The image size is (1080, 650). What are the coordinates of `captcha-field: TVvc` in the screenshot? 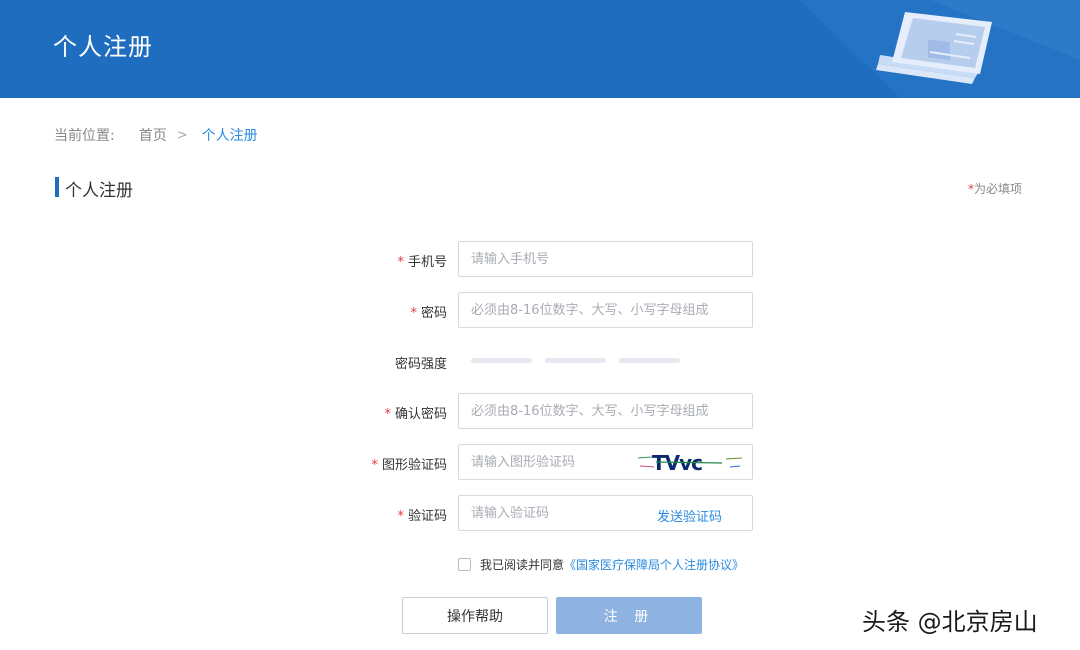 It's located at (605, 462).